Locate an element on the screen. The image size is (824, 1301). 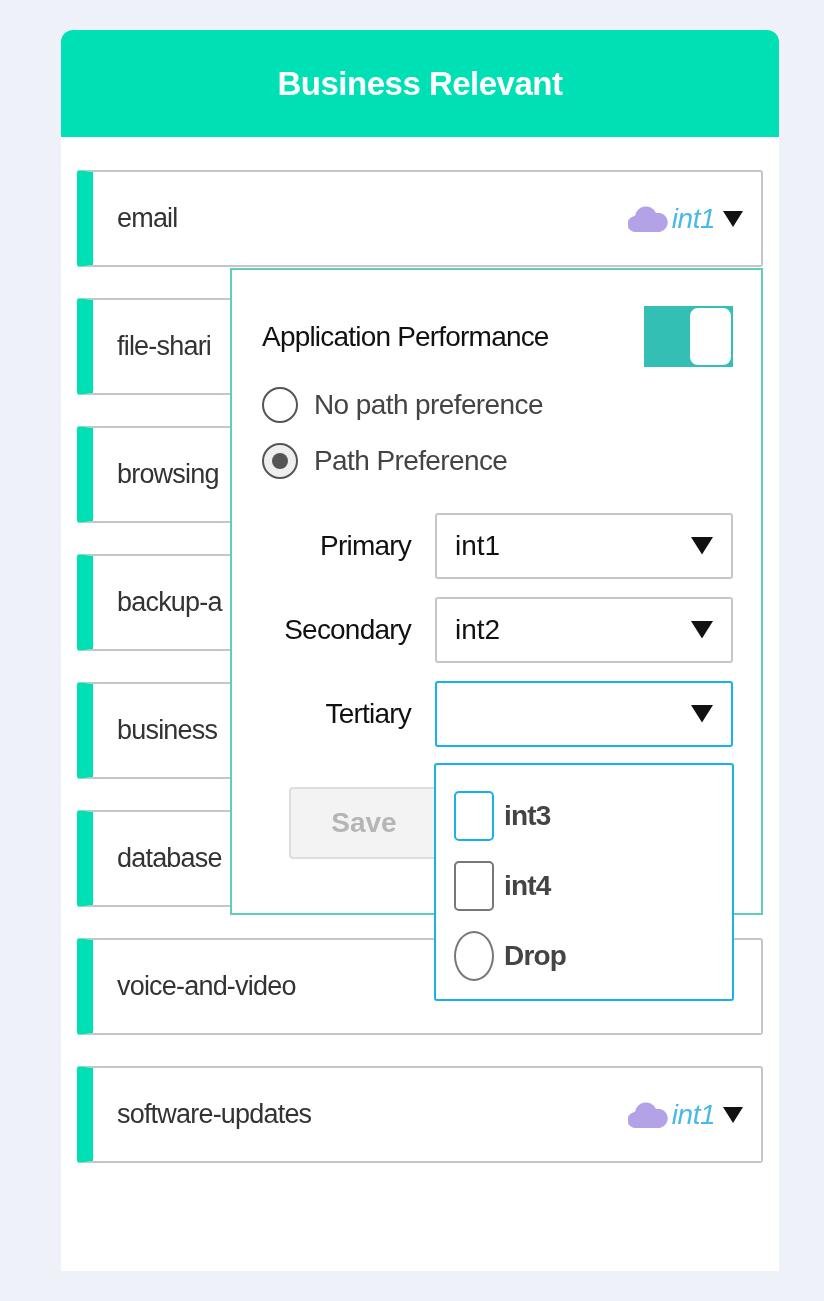
row-label: backup-a is located at coordinates (169, 602).